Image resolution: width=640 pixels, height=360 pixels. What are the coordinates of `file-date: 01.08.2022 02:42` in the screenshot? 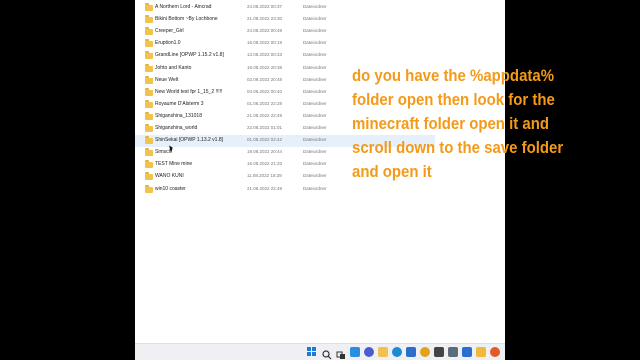 It's located at (265, 140).